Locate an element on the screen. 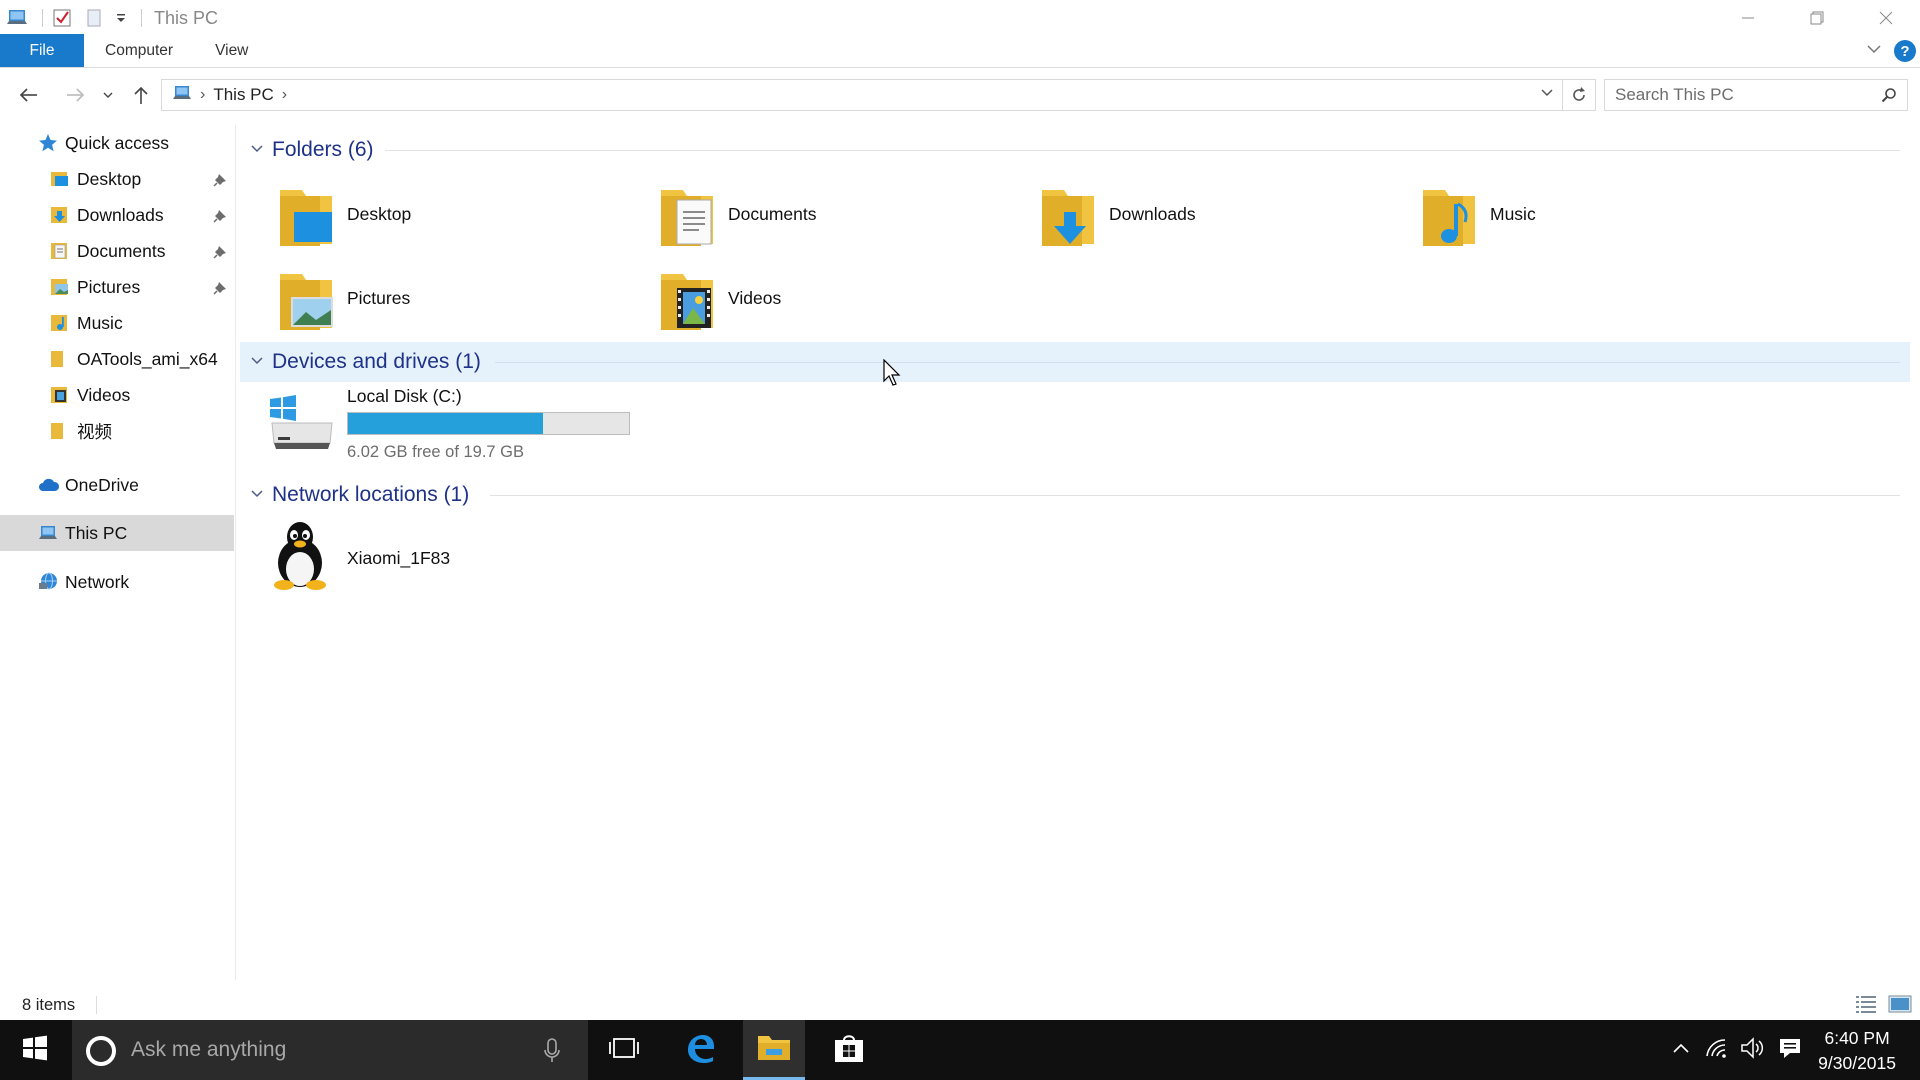  nav-item-music: Music is located at coordinates (117, 323).